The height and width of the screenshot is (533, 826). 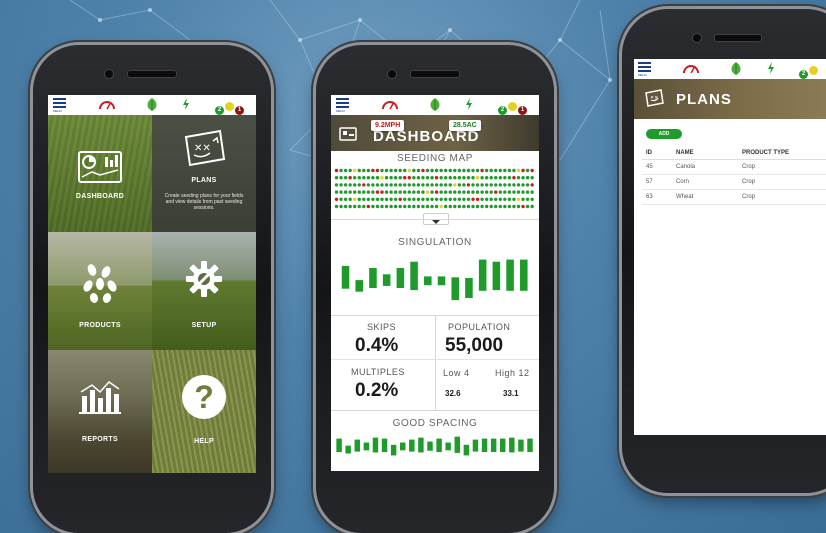 I want to click on area-readout: 28.5AC, so click(x=465, y=125).